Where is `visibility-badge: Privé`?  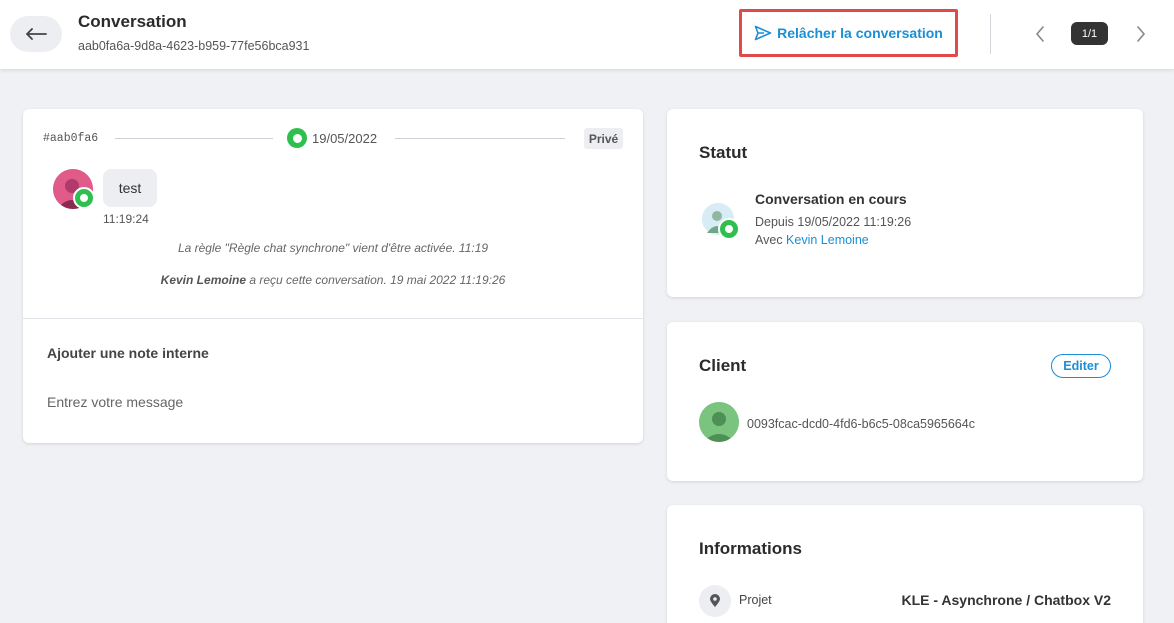 visibility-badge: Privé is located at coordinates (603, 138).